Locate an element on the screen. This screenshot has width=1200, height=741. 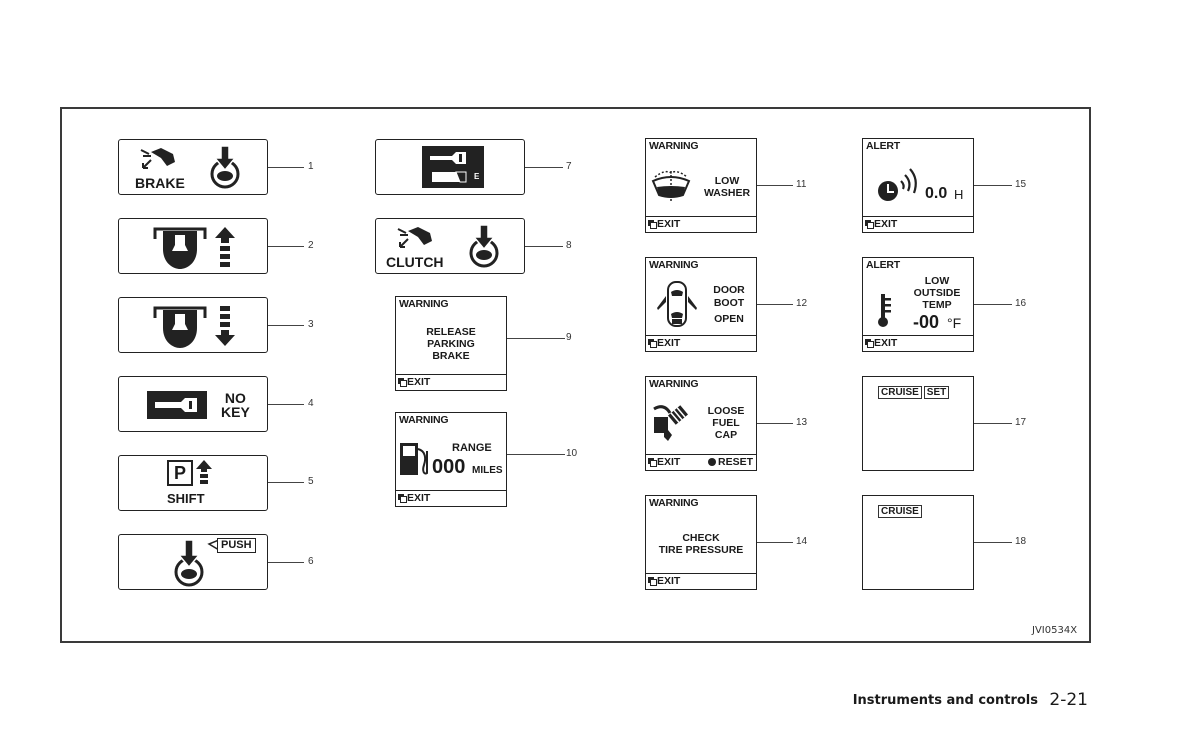
message-line: OPEN is located at coordinates (729, 319).